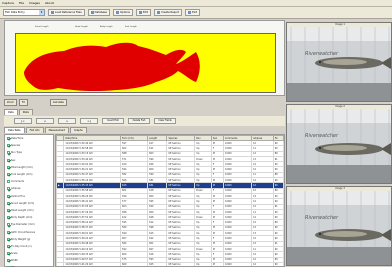 The width and height of the screenshot is (392, 267). Describe the element at coordinates (118, 12) in the screenshot. I see `gear-icon` at that location.